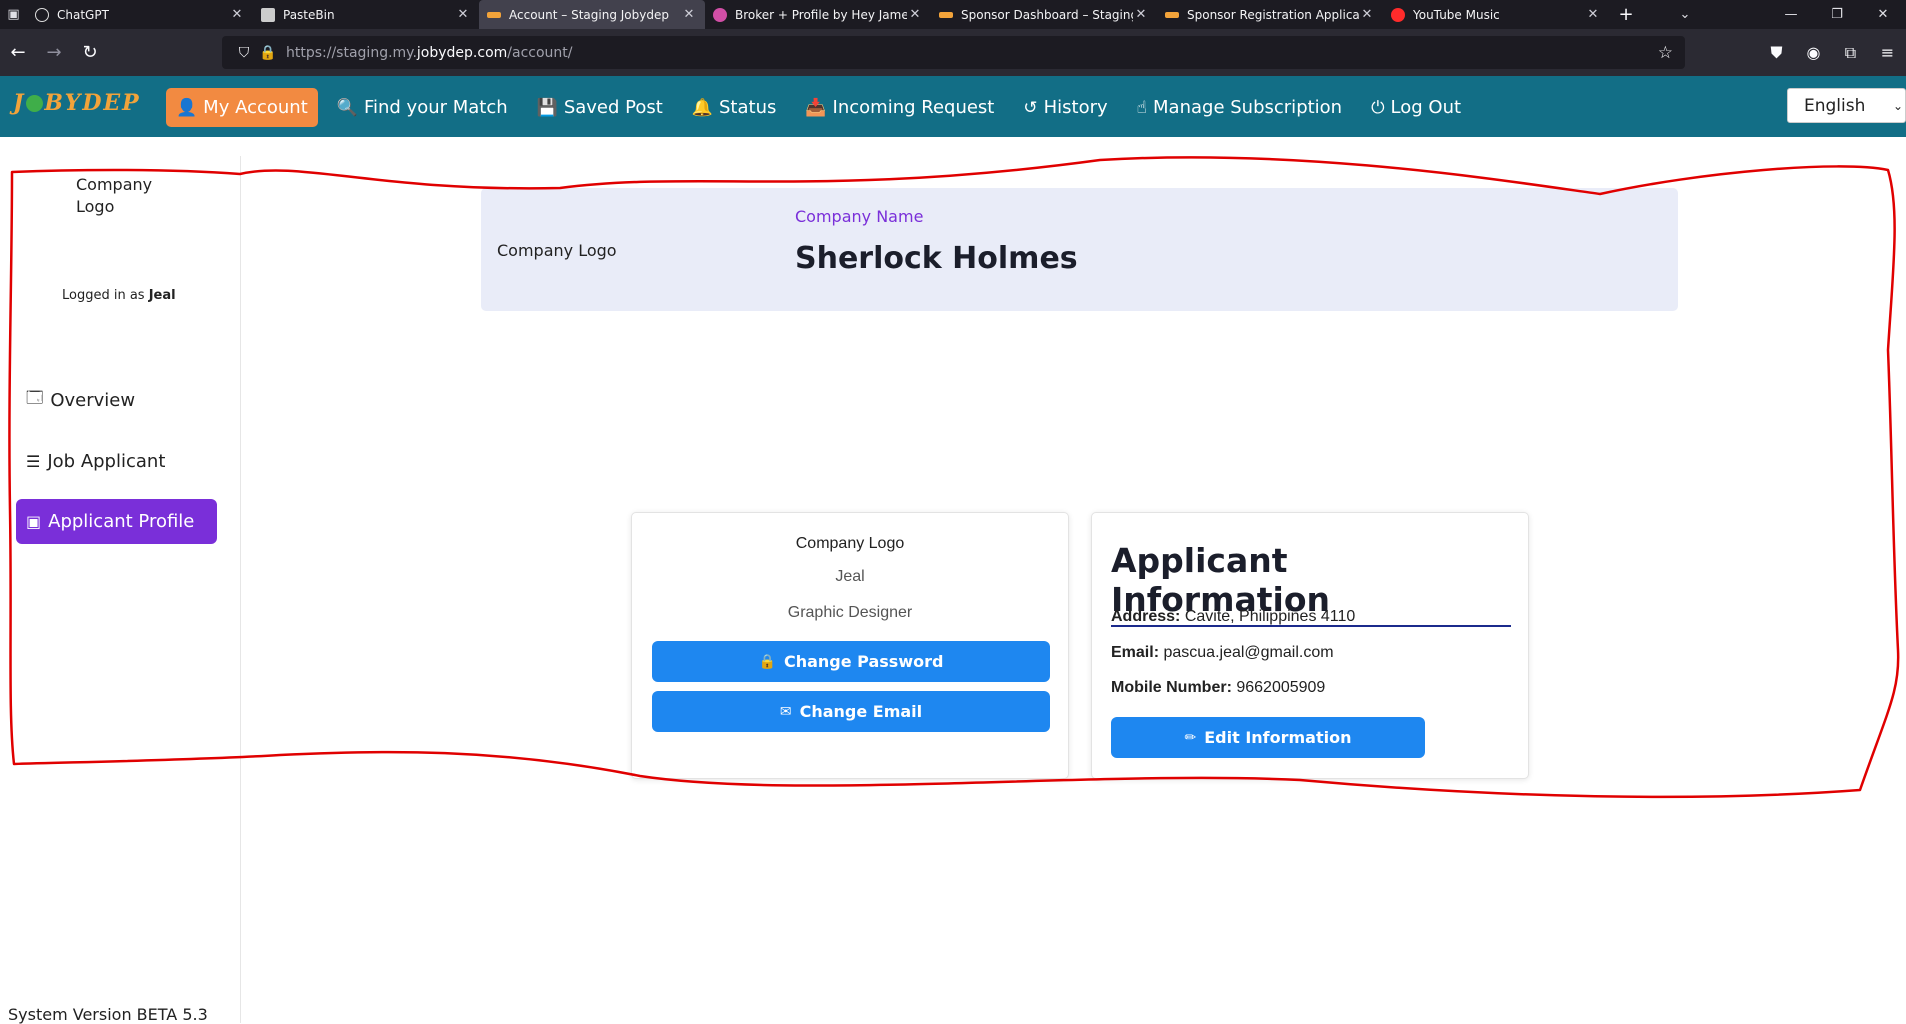  I want to click on url-text: https://staging.my.jobydep.com/account/, so click(429, 53).